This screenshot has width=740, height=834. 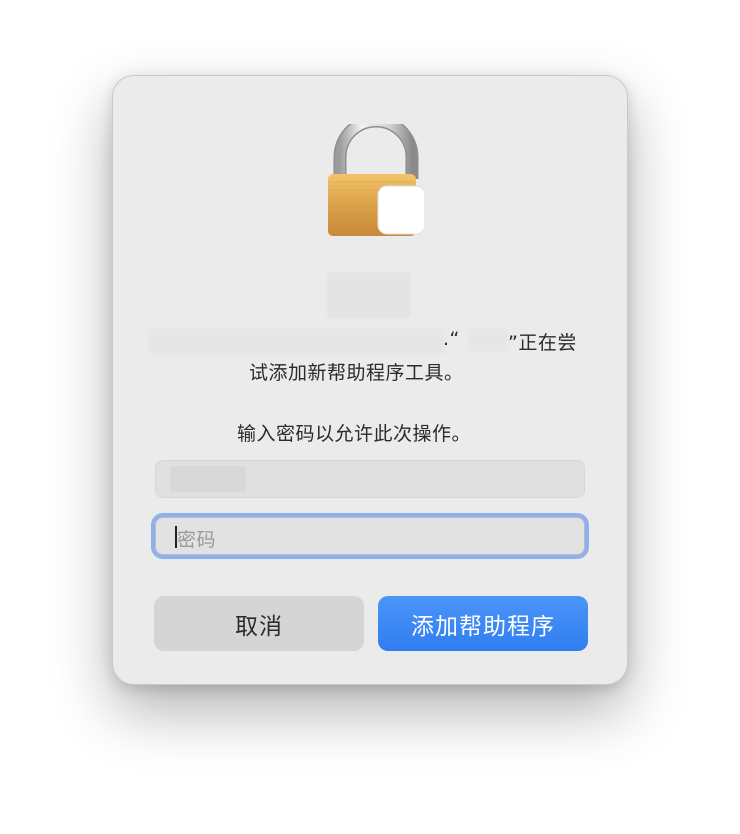 I want to click on requester-name-redacted, so click(x=297, y=341).